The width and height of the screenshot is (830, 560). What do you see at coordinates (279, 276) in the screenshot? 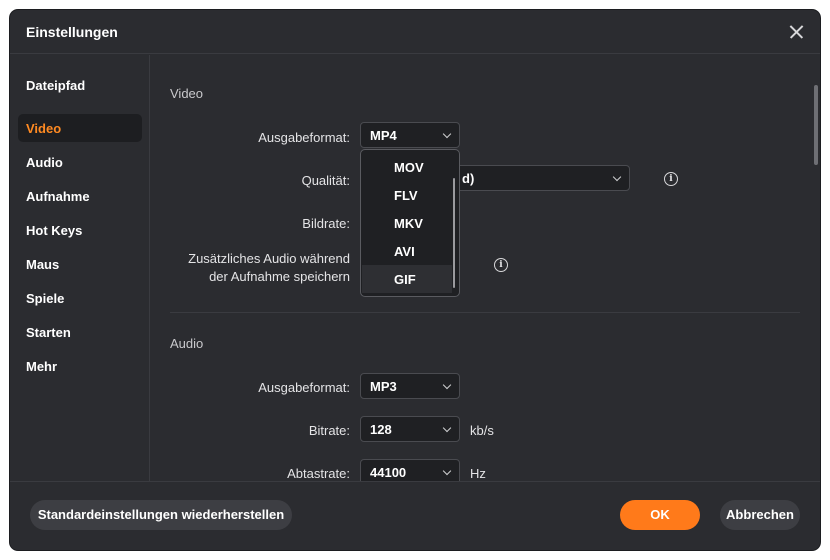
I see `extra-audio-label-line2: der Aufnahme speichern` at bounding box center [279, 276].